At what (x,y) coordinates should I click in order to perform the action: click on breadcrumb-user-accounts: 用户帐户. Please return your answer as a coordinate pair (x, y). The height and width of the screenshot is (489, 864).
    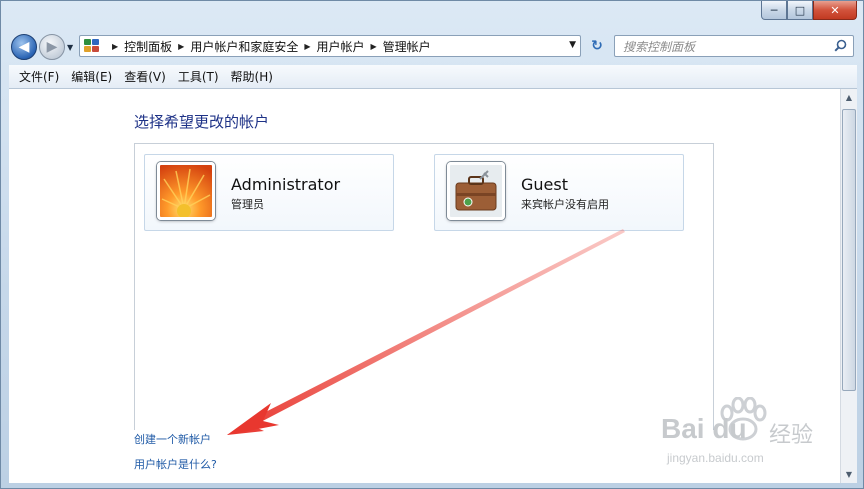
    Looking at the image, I should click on (341, 46).